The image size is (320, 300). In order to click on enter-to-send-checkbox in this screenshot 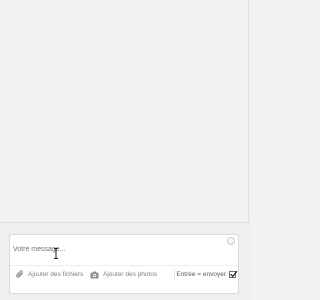, I will do `click(233, 274)`.